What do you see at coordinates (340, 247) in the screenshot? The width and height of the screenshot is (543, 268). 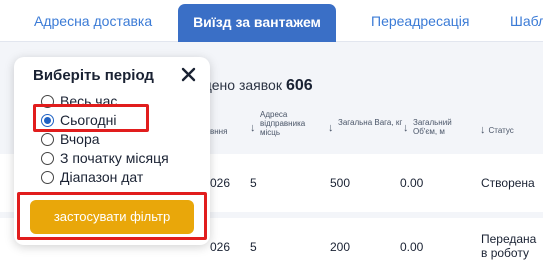 I see `row-weight: 200` at bounding box center [340, 247].